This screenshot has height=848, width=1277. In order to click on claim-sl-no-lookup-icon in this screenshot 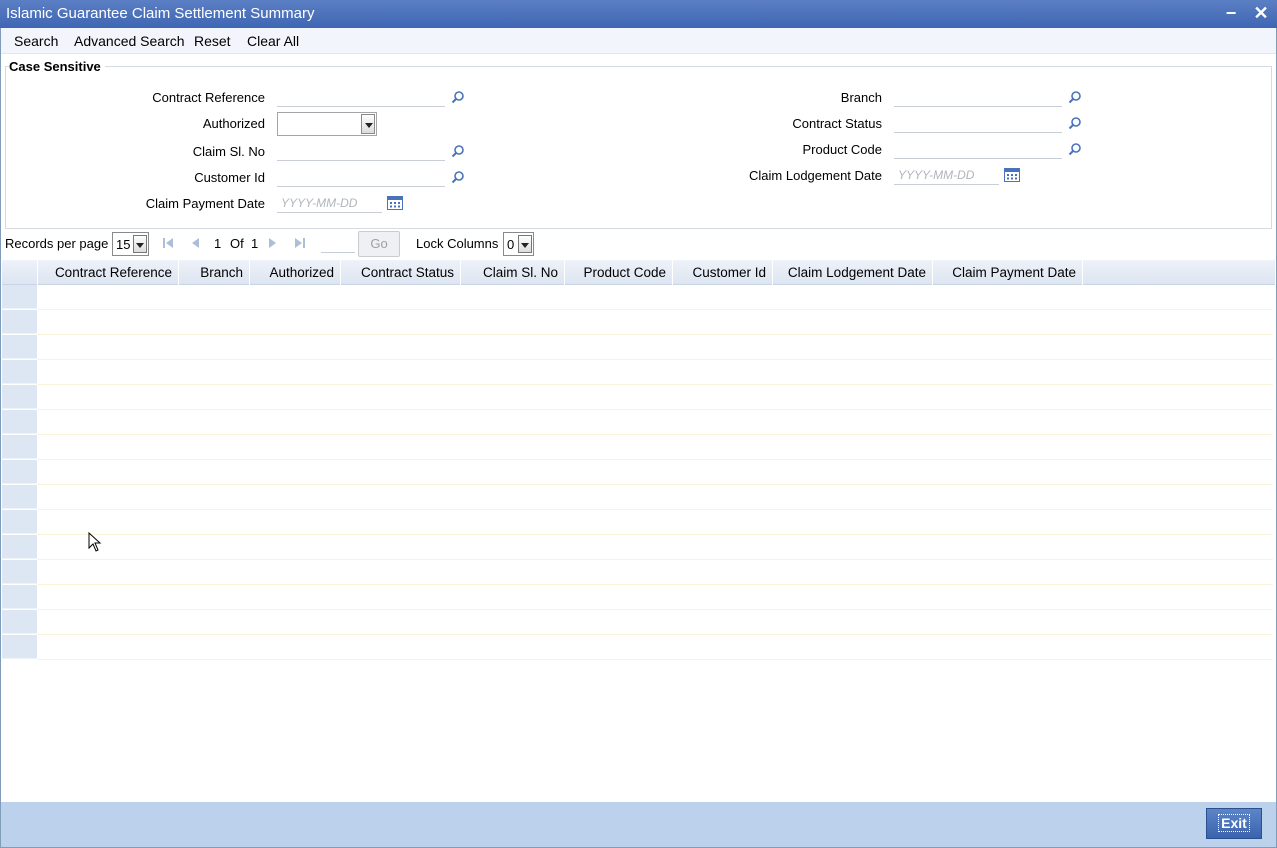, I will do `click(458, 151)`.